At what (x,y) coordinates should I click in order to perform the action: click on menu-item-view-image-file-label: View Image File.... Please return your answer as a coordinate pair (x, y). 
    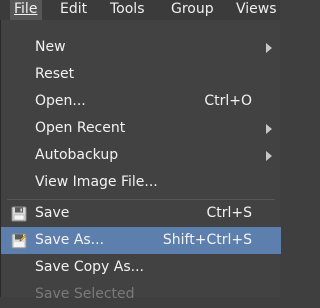
    Looking at the image, I should click on (96, 182).